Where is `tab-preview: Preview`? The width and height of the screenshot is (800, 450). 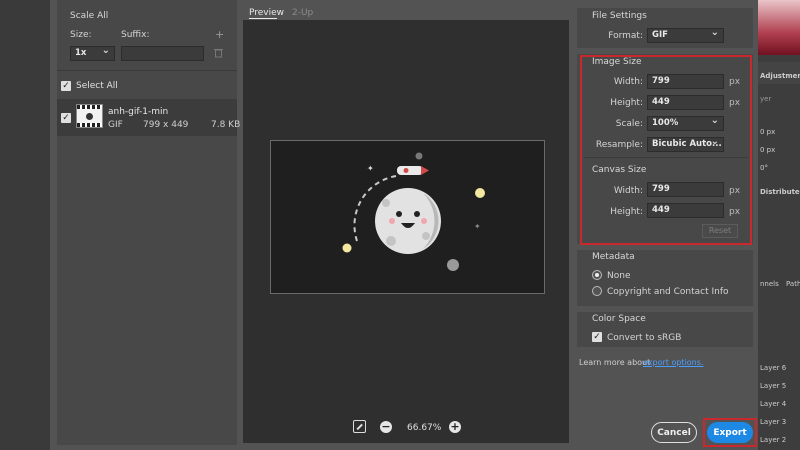
tab-preview: Preview is located at coordinates (266, 13).